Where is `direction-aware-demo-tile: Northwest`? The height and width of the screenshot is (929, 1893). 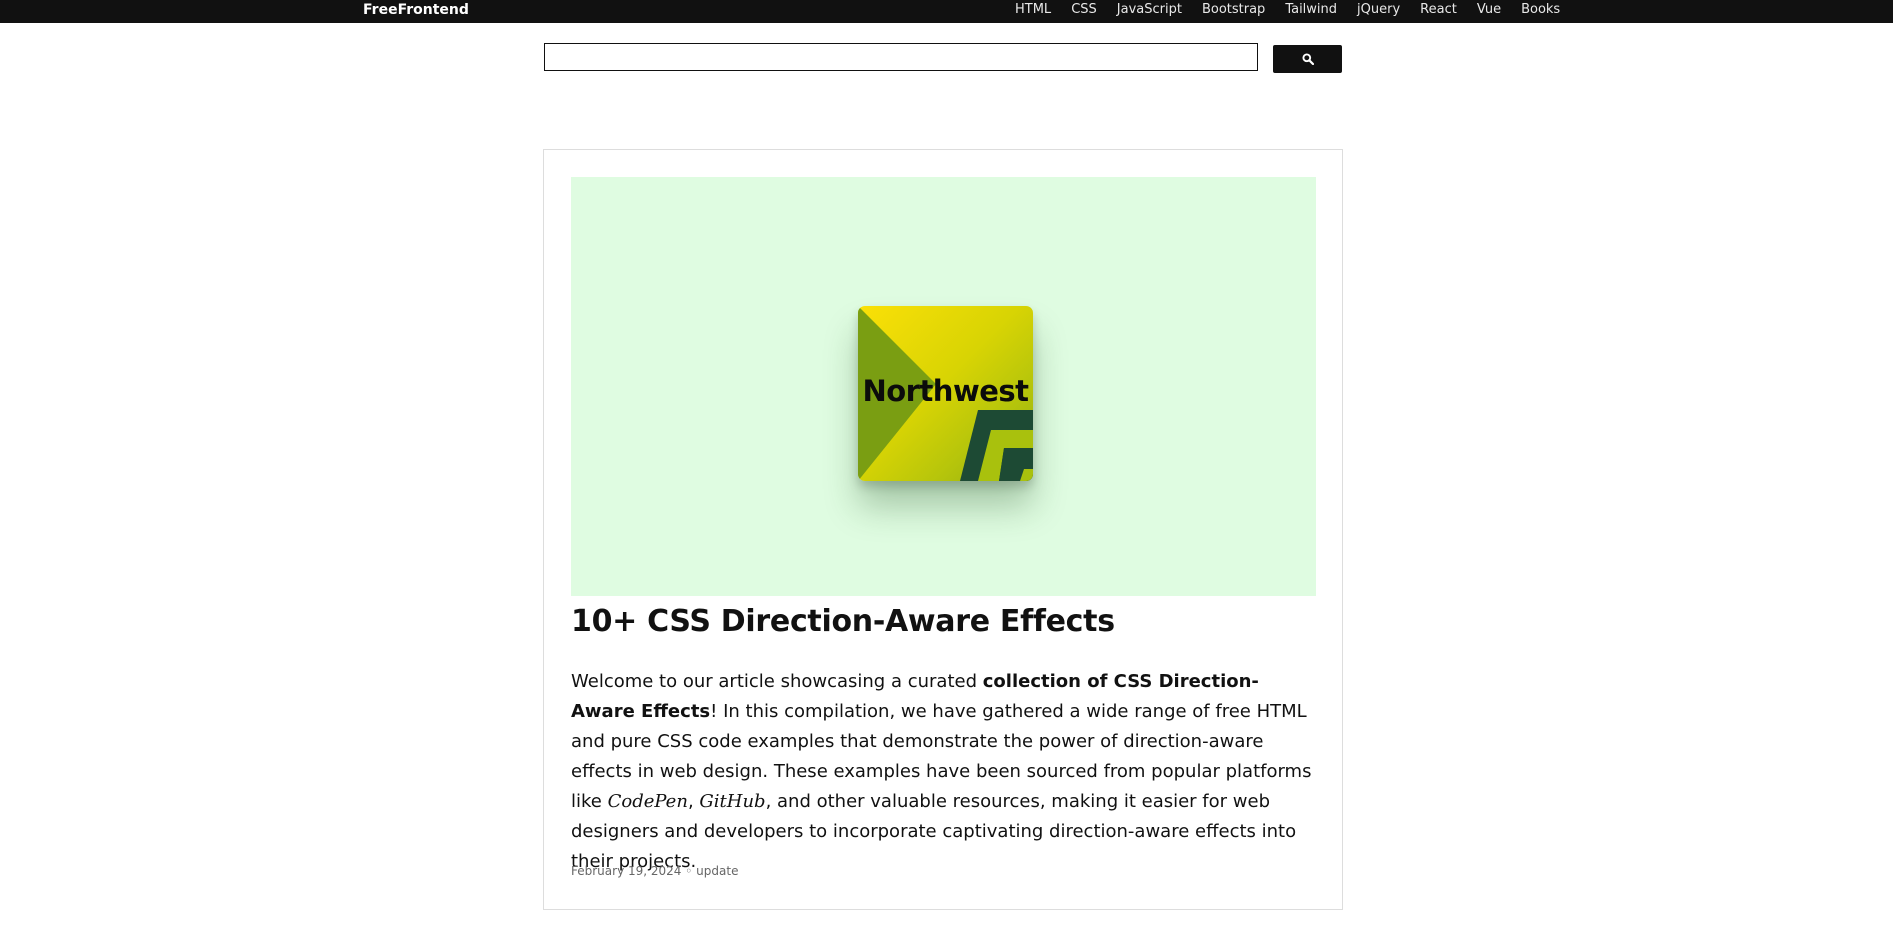
direction-aware-demo-tile: Northwest is located at coordinates (945, 393).